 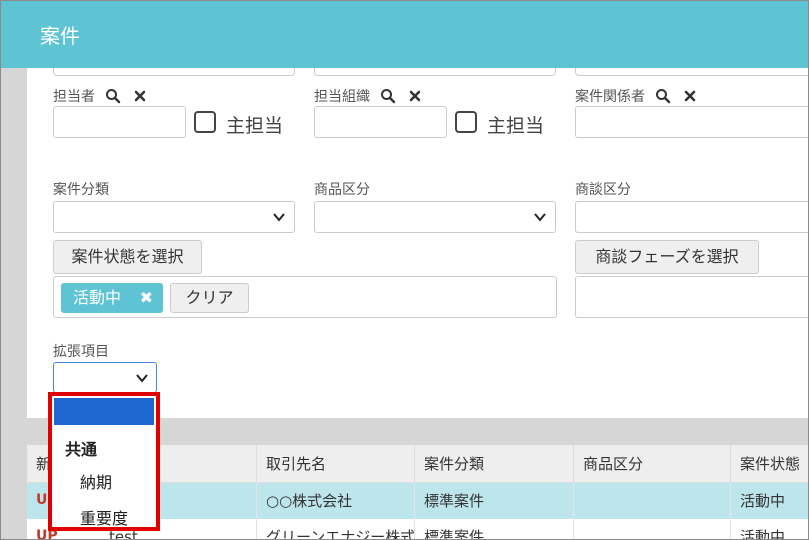 I want to click on extension-label: 拡張項目, so click(x=81, y=352).